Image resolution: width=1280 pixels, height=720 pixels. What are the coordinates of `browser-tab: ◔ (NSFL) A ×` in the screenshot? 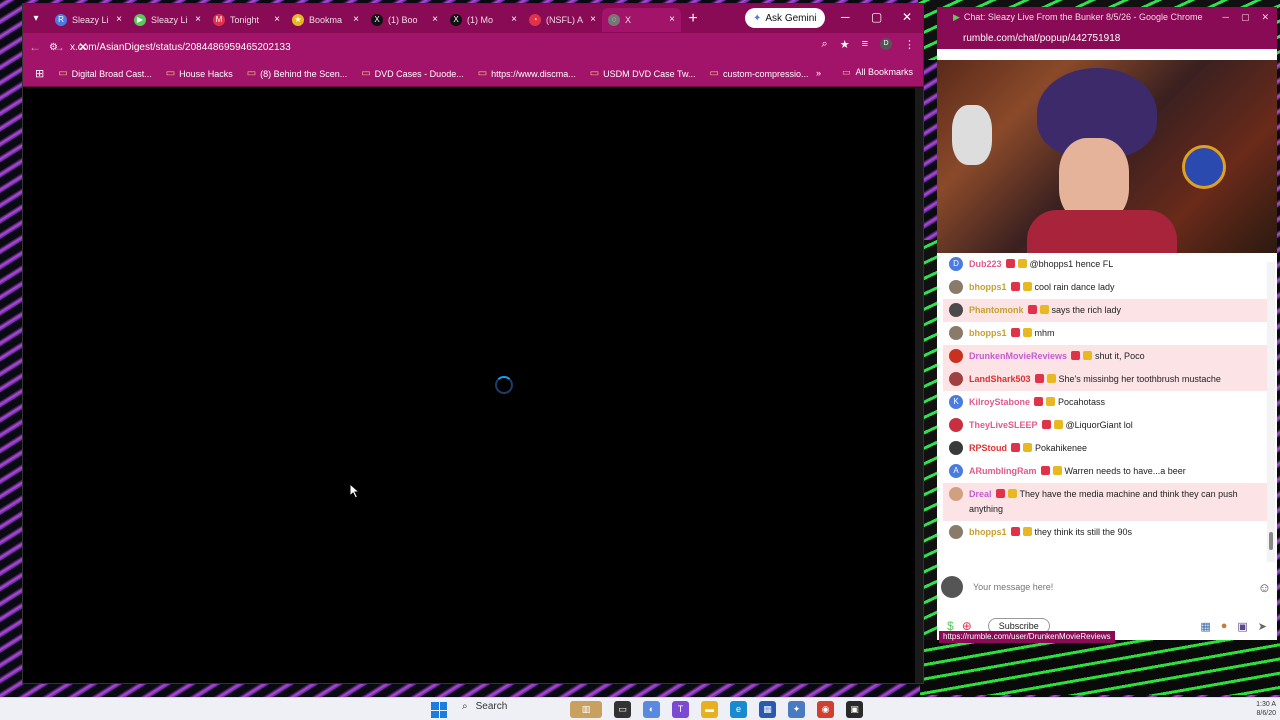 It's located at (562, 20).